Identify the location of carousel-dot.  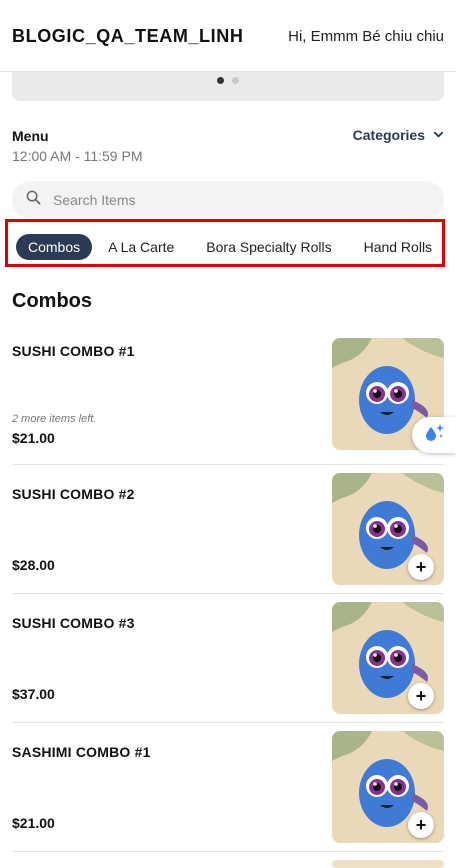
(235, 80).